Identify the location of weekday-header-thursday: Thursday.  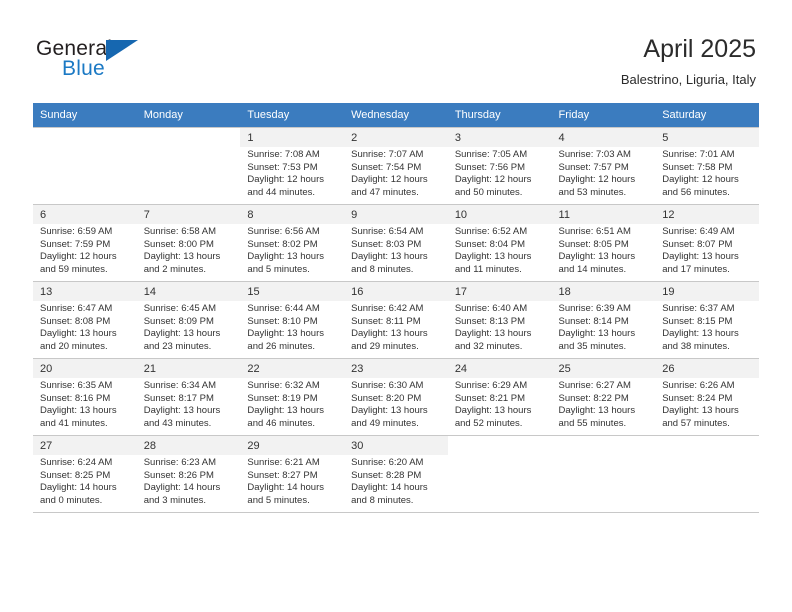
(499, 115).